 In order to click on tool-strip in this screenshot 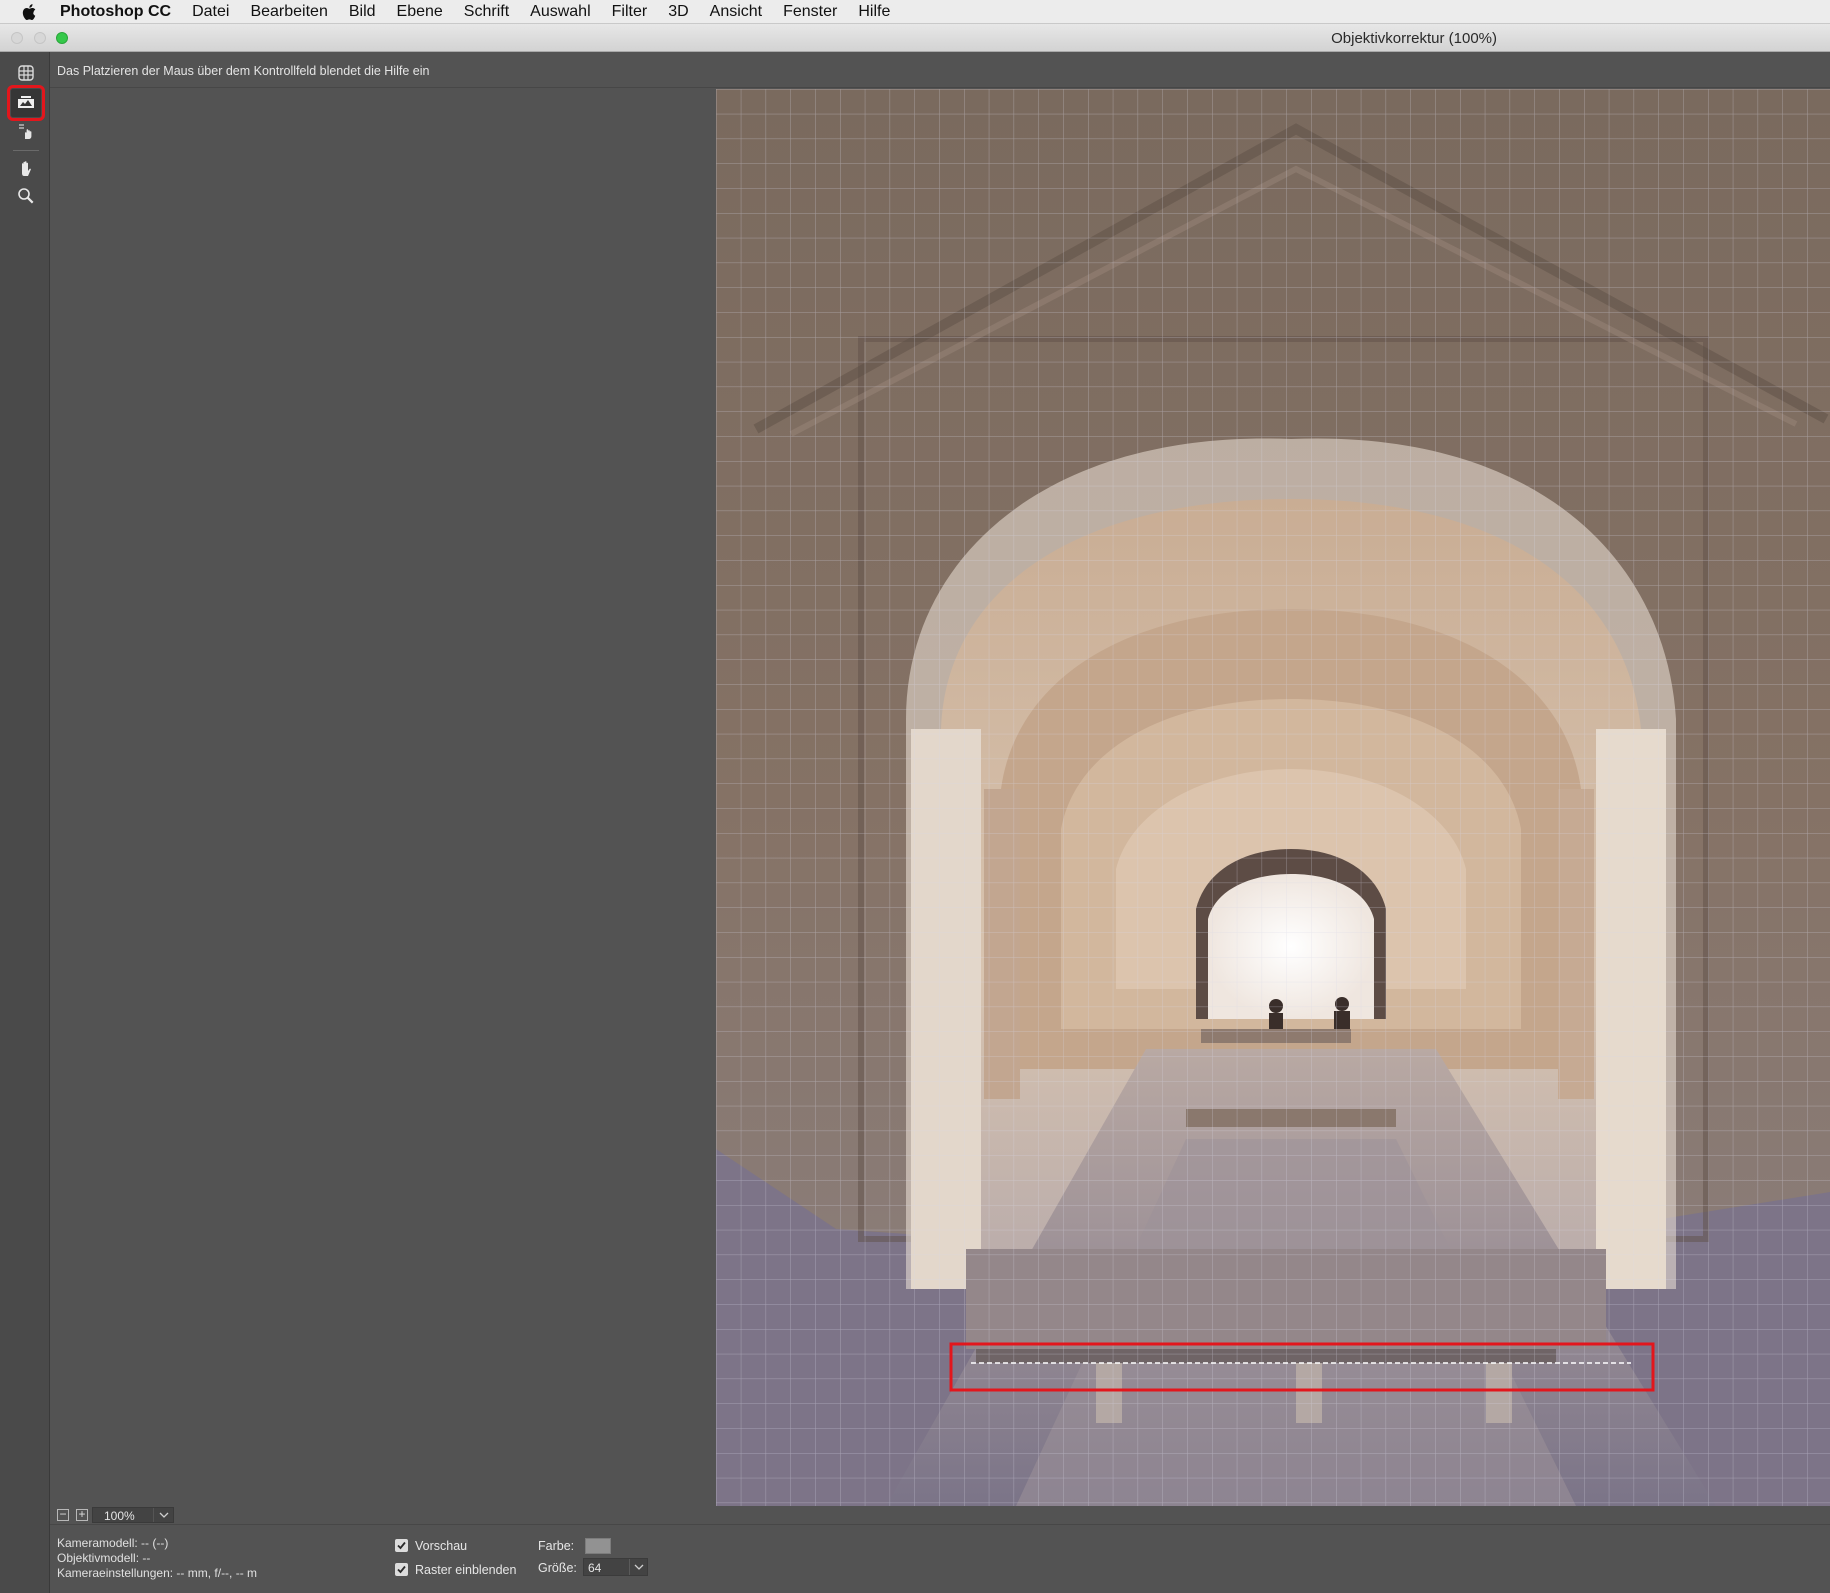, I will do `click(25, 822)`.